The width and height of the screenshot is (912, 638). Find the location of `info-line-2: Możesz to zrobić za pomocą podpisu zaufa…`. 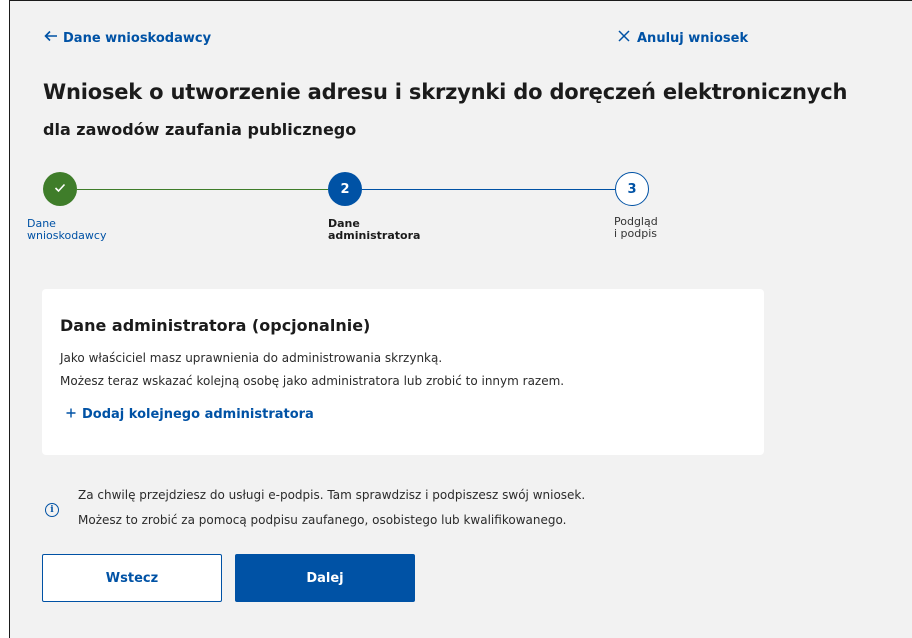

info-line-2: Możesz to zrobić za pomocą podpisu zaufa… is located at coordinates (322, 520).